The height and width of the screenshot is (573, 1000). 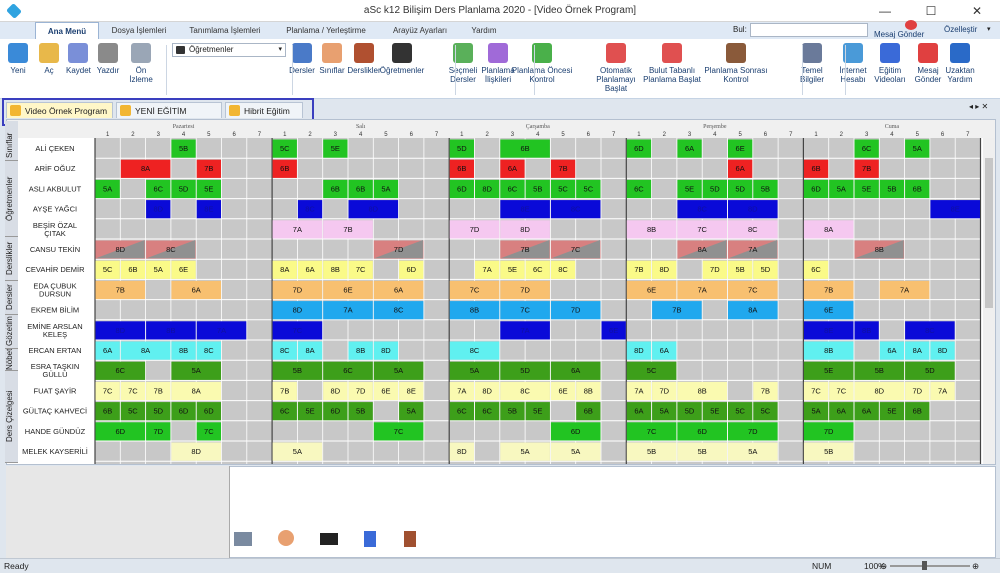 What do you see at coordinates (18, 53) in the screenshot?
I see `new-file-icon` at bounding box center [18, 53].